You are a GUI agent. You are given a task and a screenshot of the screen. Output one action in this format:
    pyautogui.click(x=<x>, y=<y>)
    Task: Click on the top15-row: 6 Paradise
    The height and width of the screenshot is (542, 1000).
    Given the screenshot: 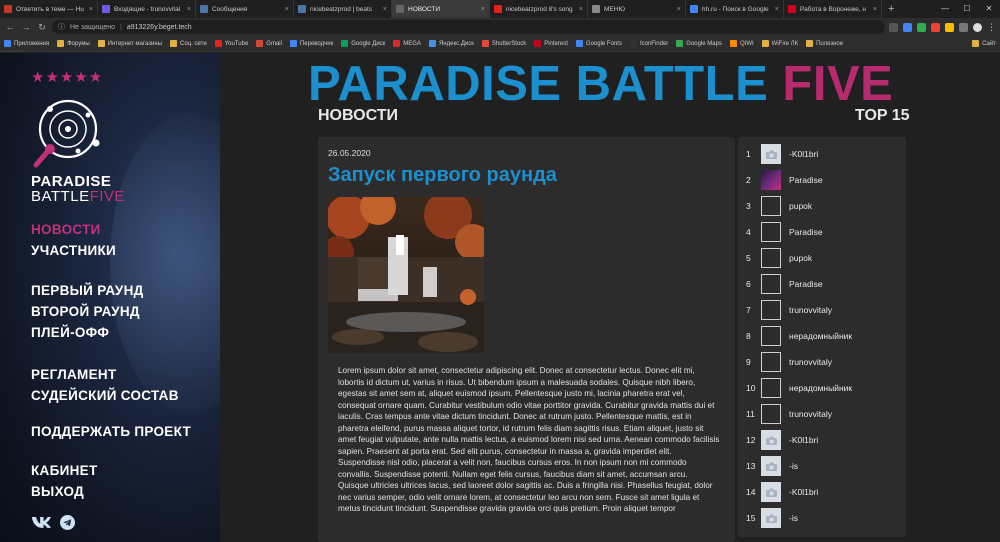 What is the action you would take?
    pyautogui.click(x=822, y=284)
    